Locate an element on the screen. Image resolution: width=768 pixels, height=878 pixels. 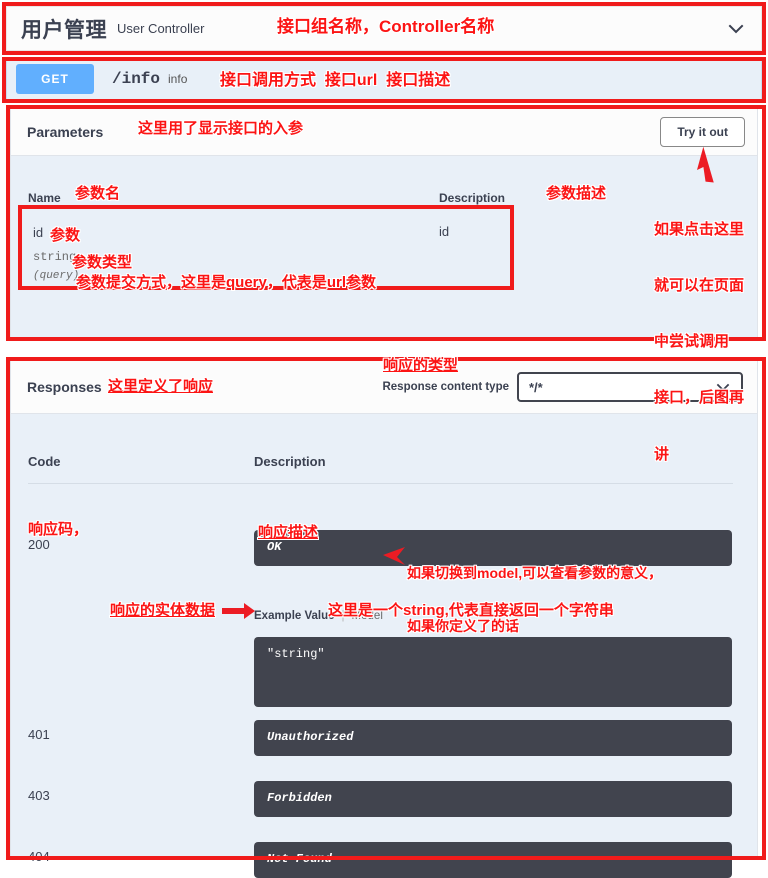
response-content-type-value: */* is located at coordinates (536, 387).